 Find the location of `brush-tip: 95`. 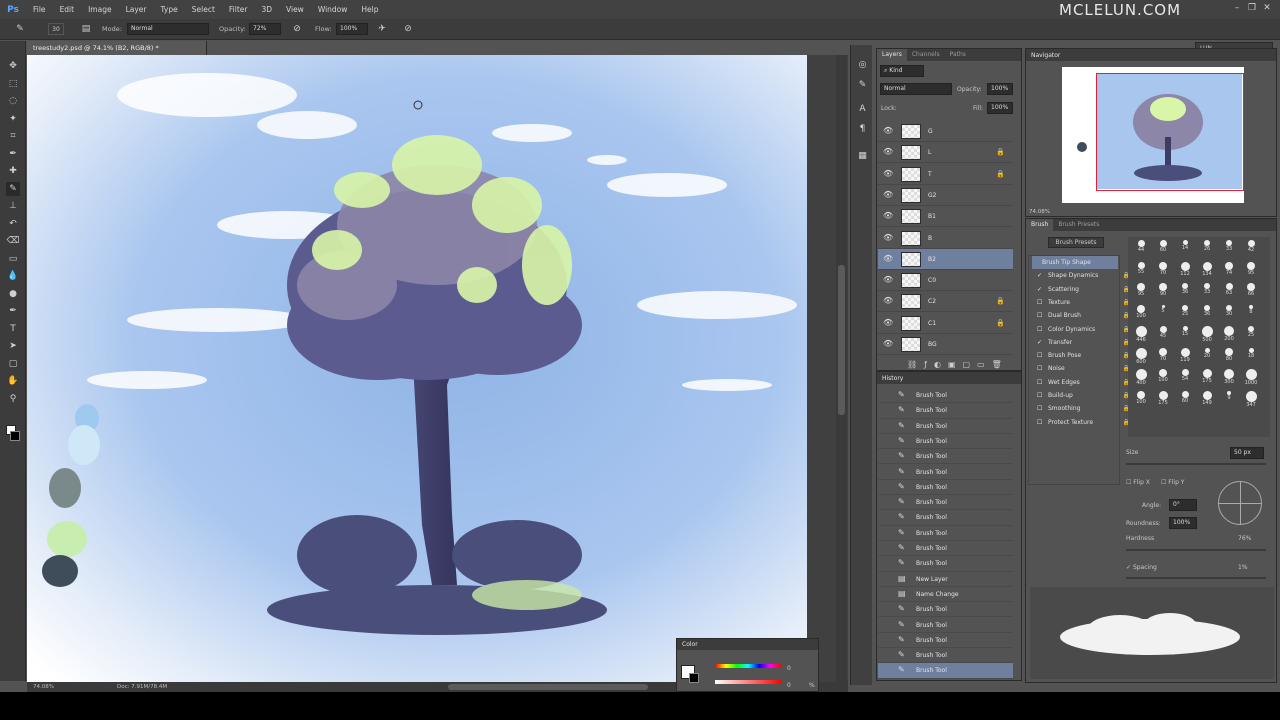

brush-tip: 95 is located at coordinates (1251, 271).